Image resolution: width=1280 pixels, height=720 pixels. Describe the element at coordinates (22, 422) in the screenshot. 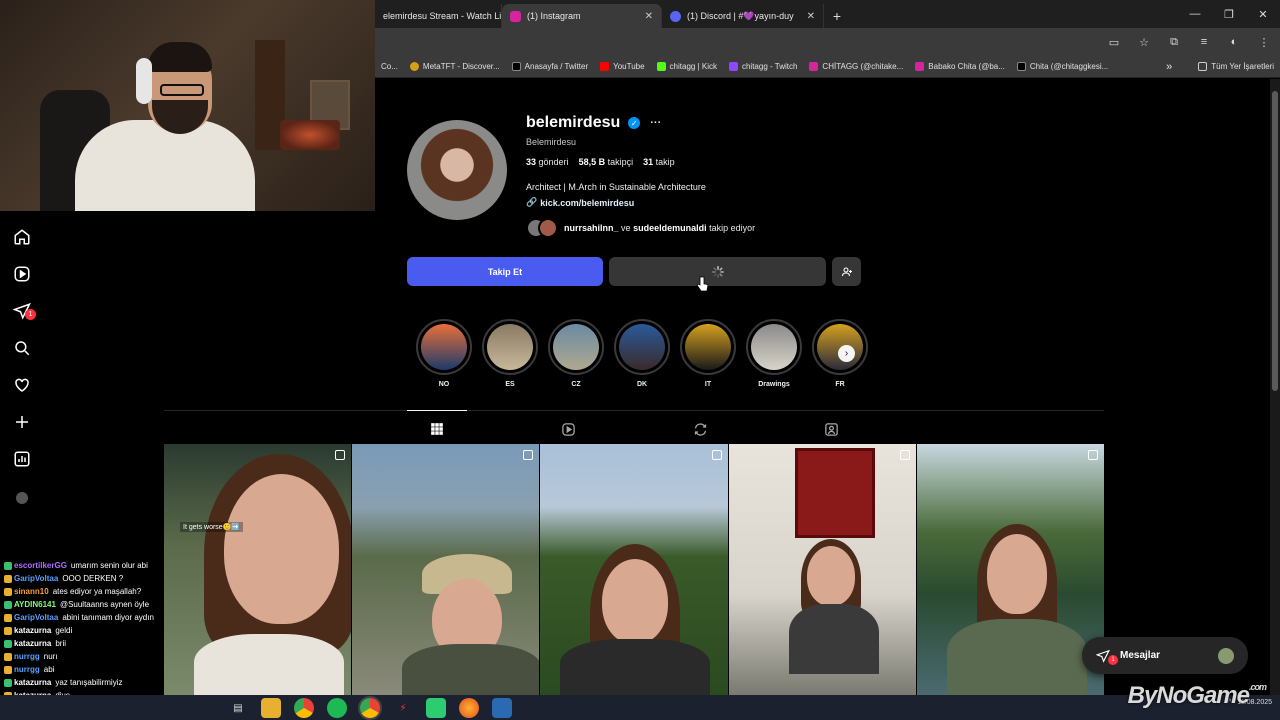

I see `create-plus-icon` at that location.